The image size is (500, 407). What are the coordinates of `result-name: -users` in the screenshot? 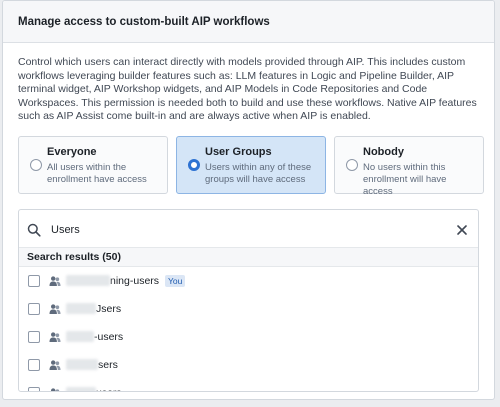 It's located at (109, 336).